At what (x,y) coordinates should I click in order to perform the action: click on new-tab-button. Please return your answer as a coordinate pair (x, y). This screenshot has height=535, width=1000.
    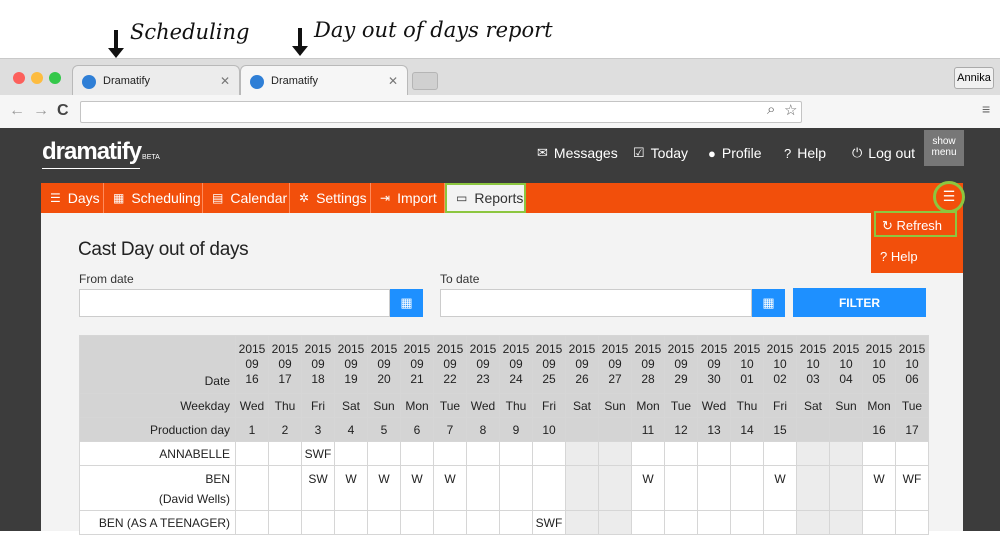
    Looking at the image, I should click on (425, 81).